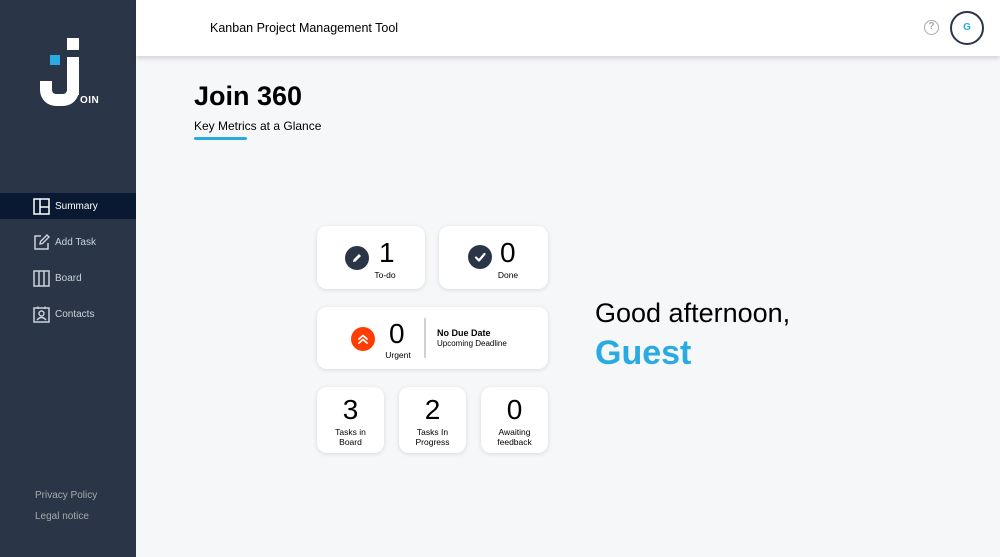 The height and width of the screenshot is (557, 1000). Describe the element at coordinates (66, 516) in the screenshot. I see `legal-notice-link: Legal notice` at that location.